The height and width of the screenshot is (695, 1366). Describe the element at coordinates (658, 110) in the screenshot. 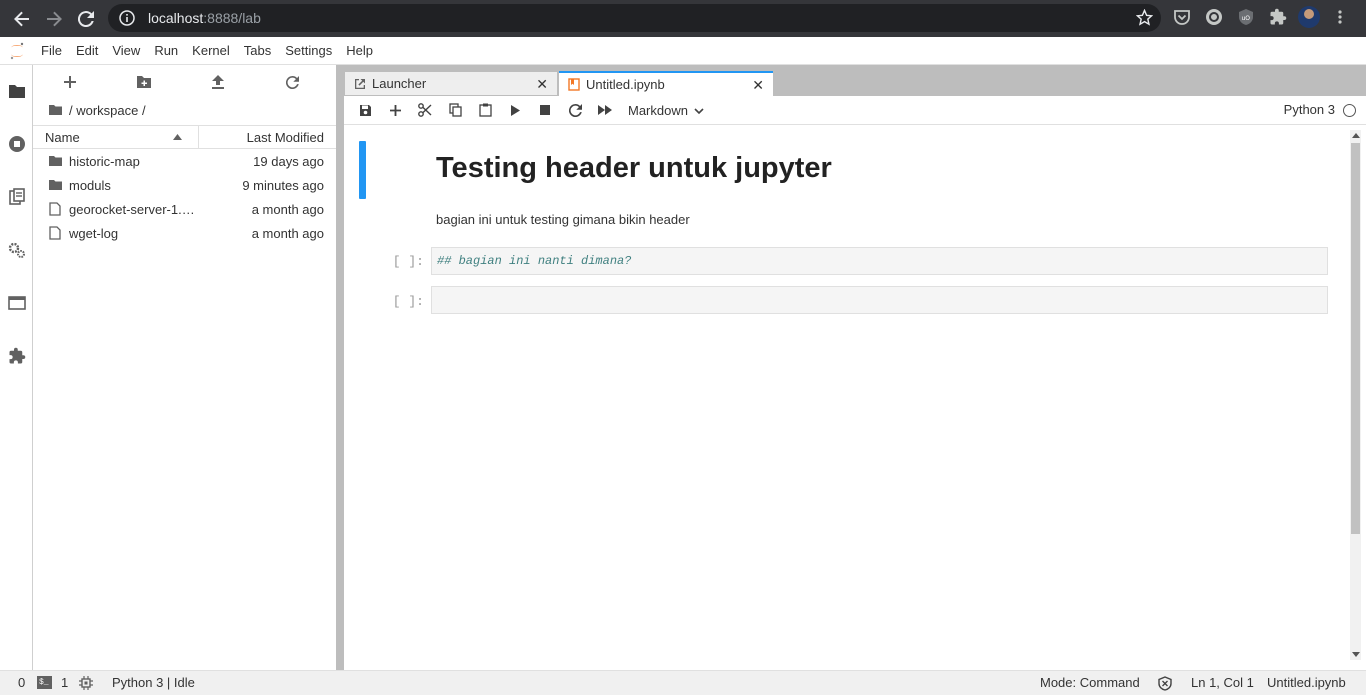

I see `cell-type-value: Markdown` at that location.